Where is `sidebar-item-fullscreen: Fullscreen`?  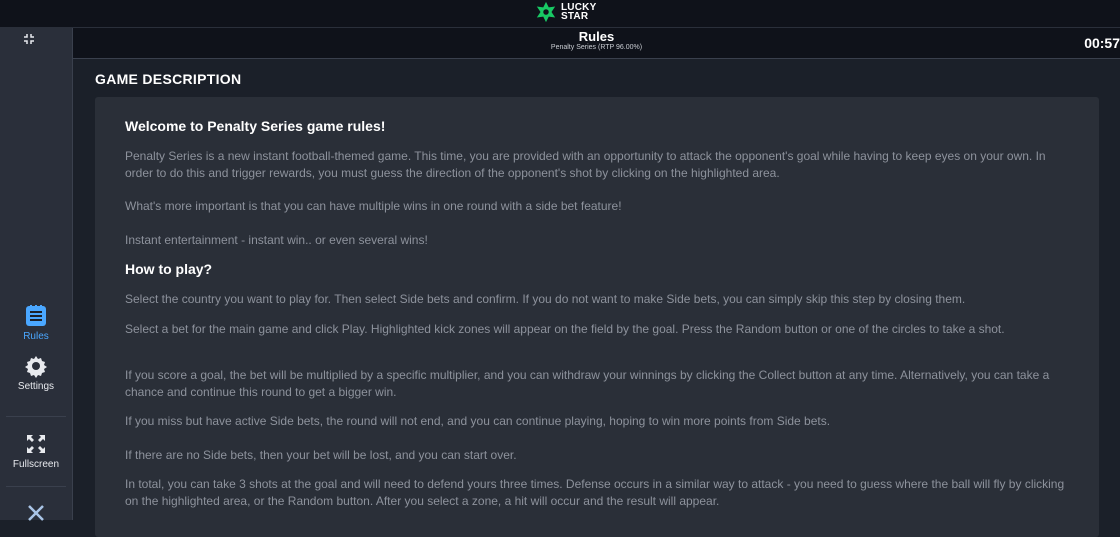 sidebar-item-fullscreen: Fullscreen is located at coordinates (36, 451).